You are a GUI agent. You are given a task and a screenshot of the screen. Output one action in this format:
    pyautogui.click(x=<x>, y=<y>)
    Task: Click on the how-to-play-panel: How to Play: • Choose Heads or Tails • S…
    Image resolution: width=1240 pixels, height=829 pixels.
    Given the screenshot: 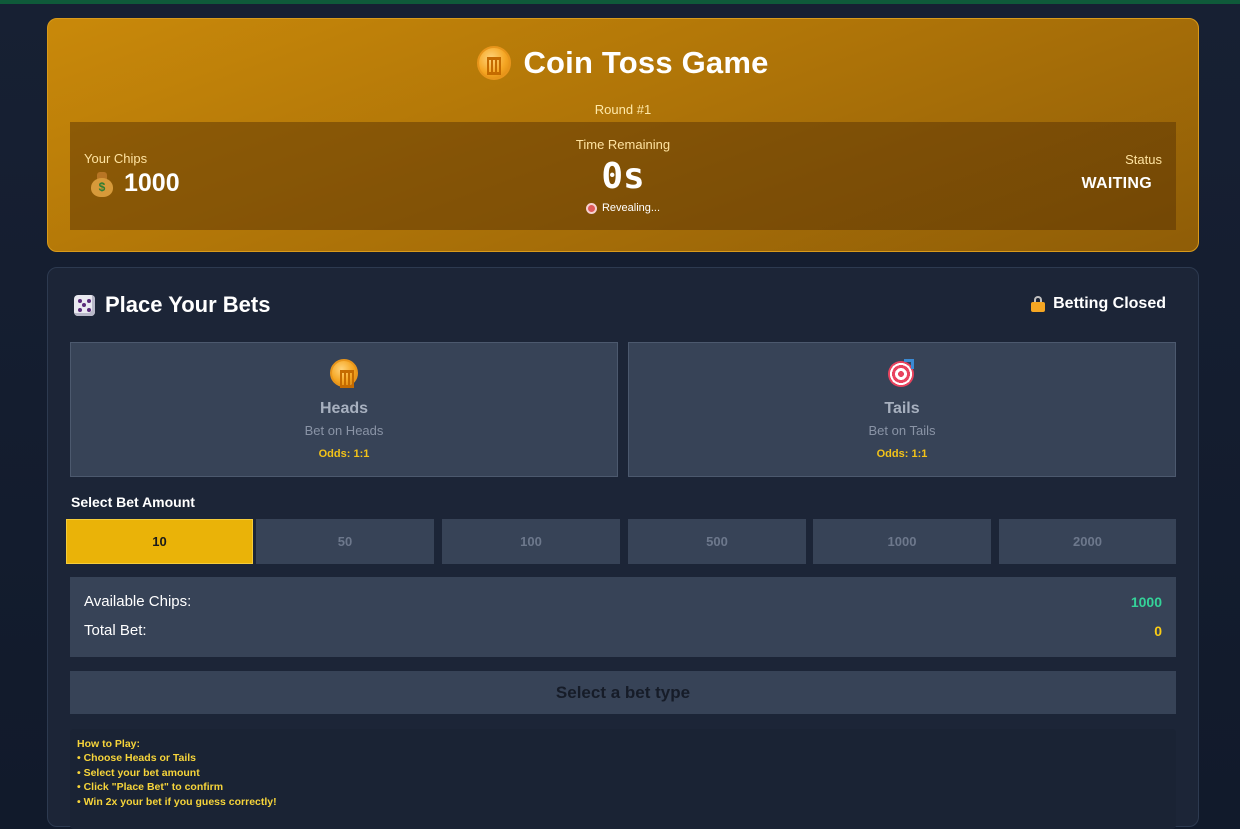 What is the action you would take?
    pyautogui.click(x=623, y=779)
    